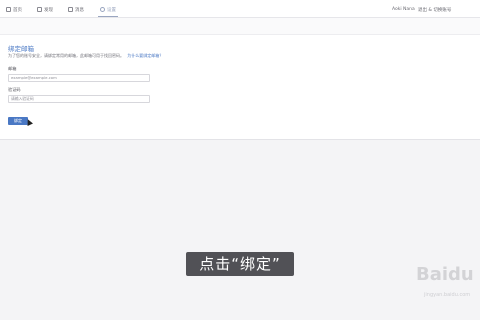  I want to click on tab-home-label: 首页, so click(17, 10).